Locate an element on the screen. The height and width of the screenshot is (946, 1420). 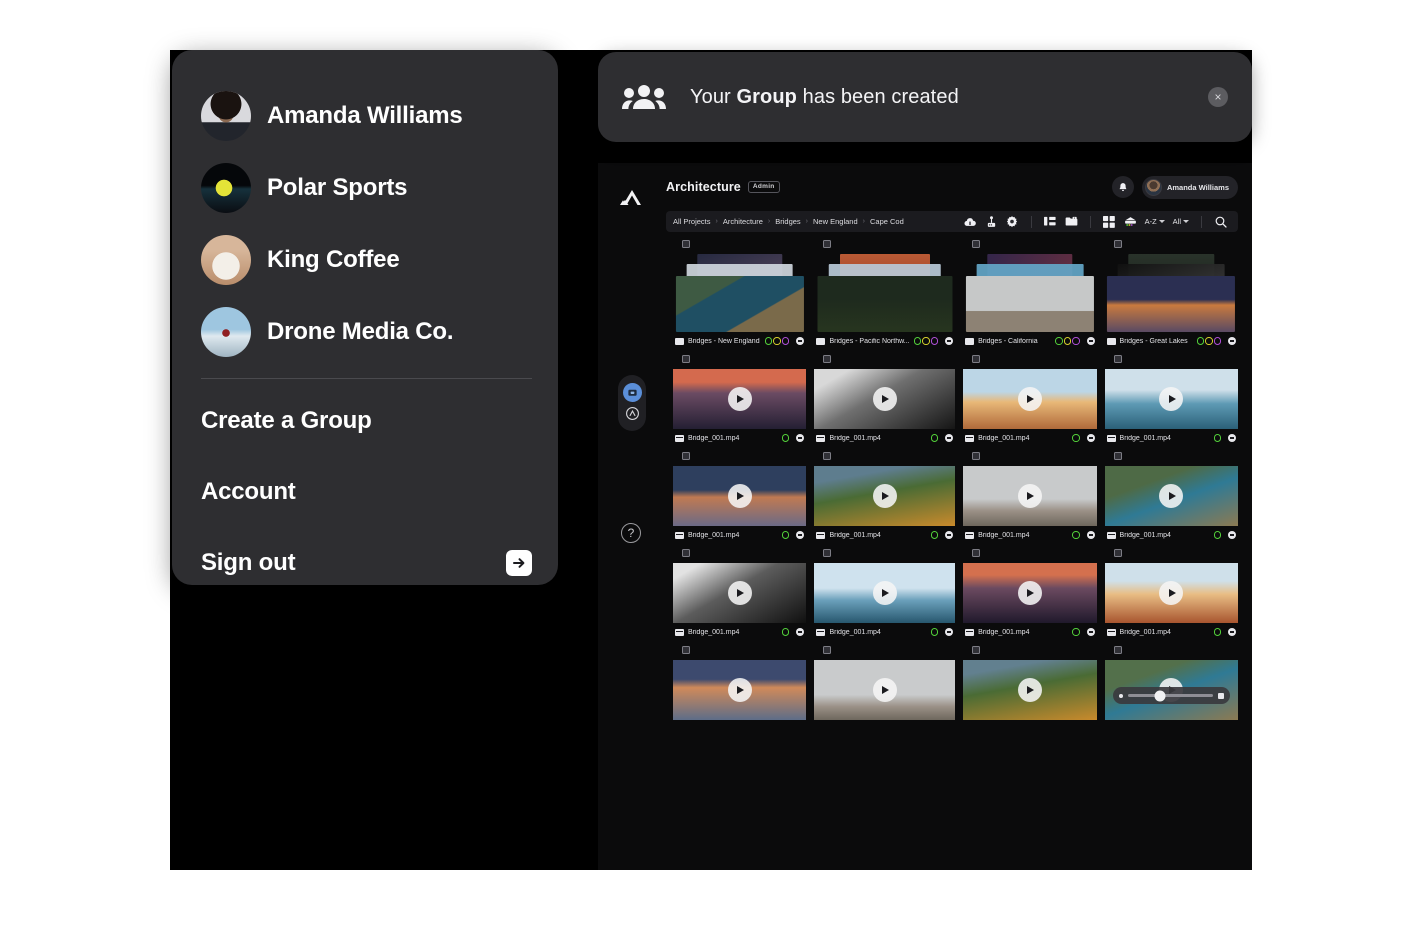
breadcrumb-item: Cape Cod is located at coordinates (887, 221).